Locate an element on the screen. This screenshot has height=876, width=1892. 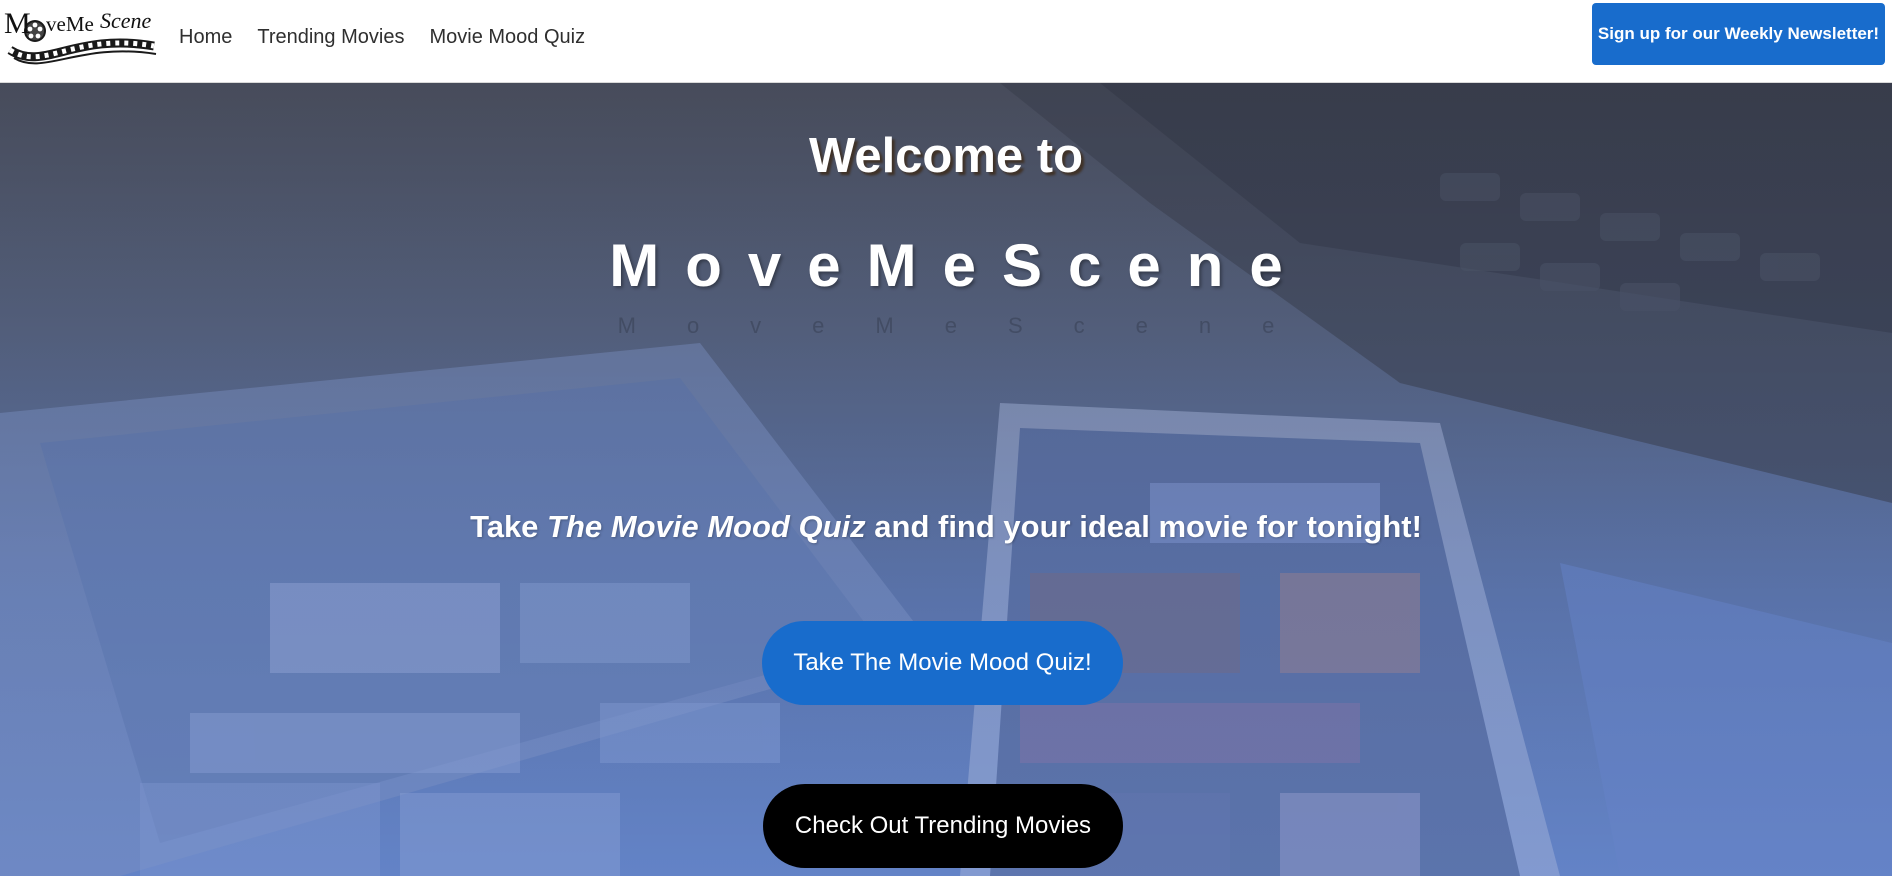
take-quiz-button: Take The Movie Mood Quiz! is located at coordinates (942, 663).